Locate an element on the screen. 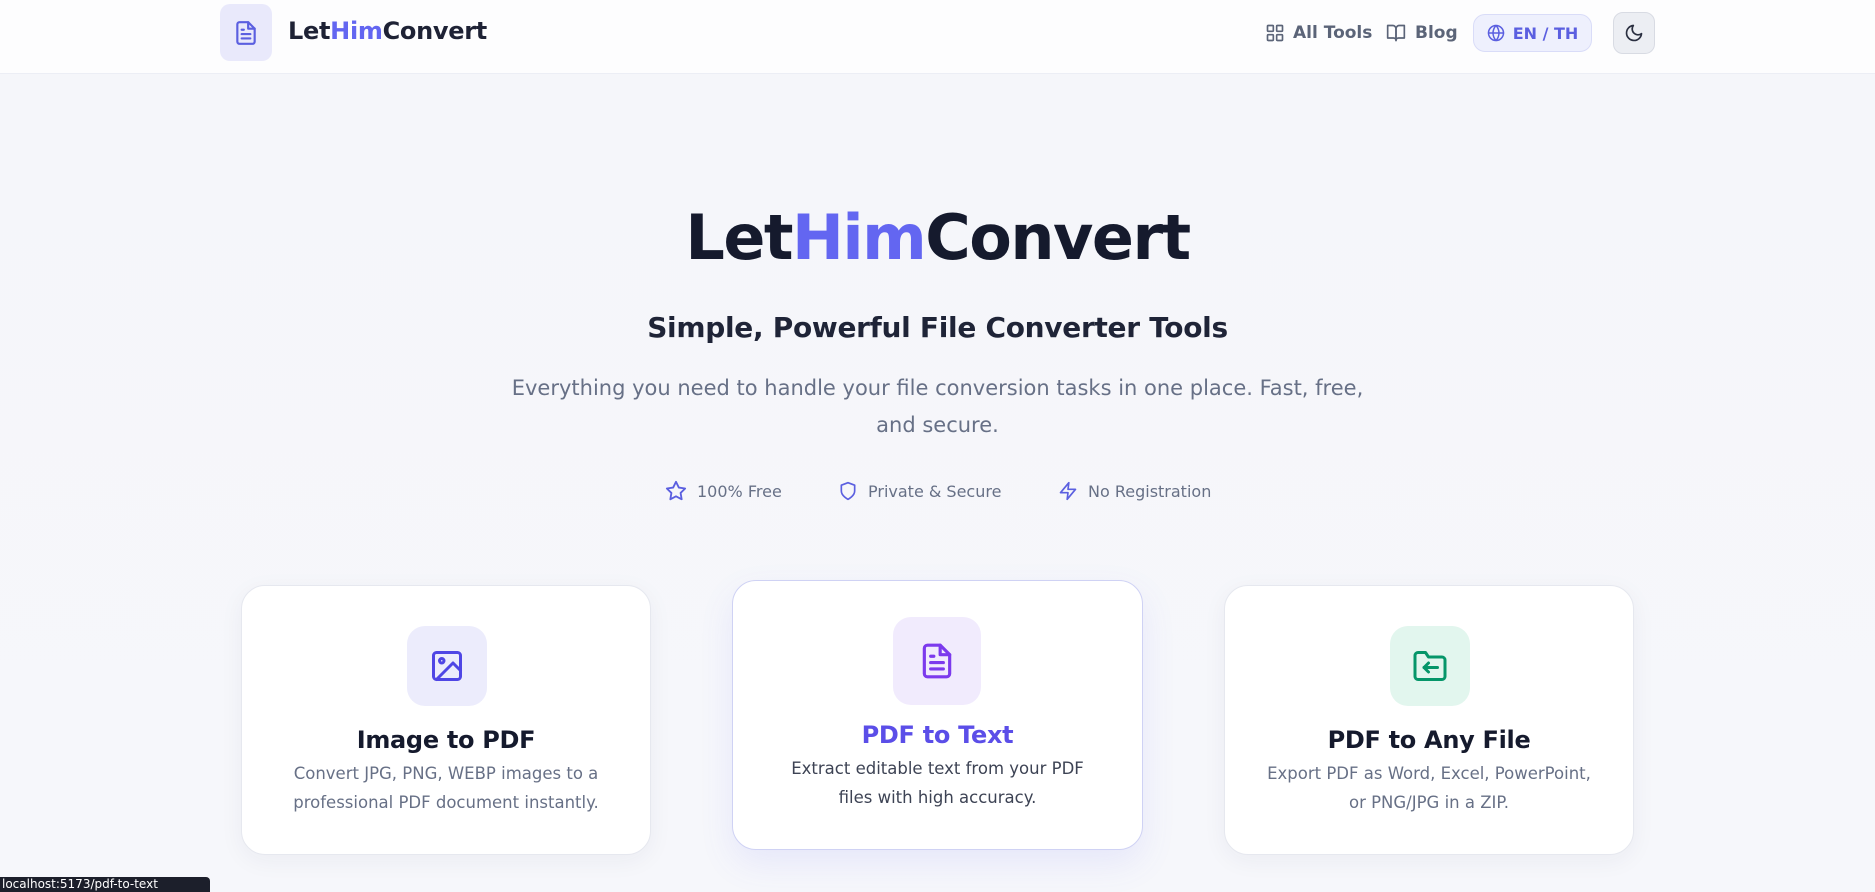 This screenshot has height=892, width=1875. feature-private-label: Private & Secure is located at coordinates (935, 491).